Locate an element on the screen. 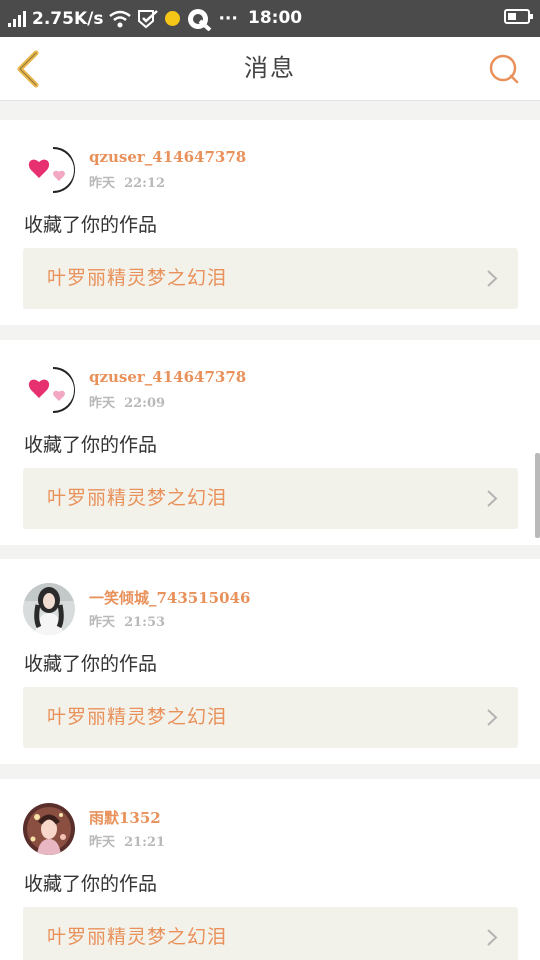 This screenshot has height=960, width=540. verified-shield-icon is located at coordinates (148, 18).